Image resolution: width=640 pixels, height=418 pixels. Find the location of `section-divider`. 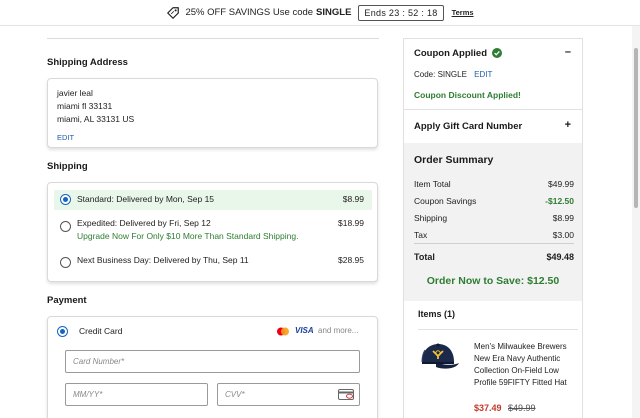

section-divider is located at coordinates (213, 38).